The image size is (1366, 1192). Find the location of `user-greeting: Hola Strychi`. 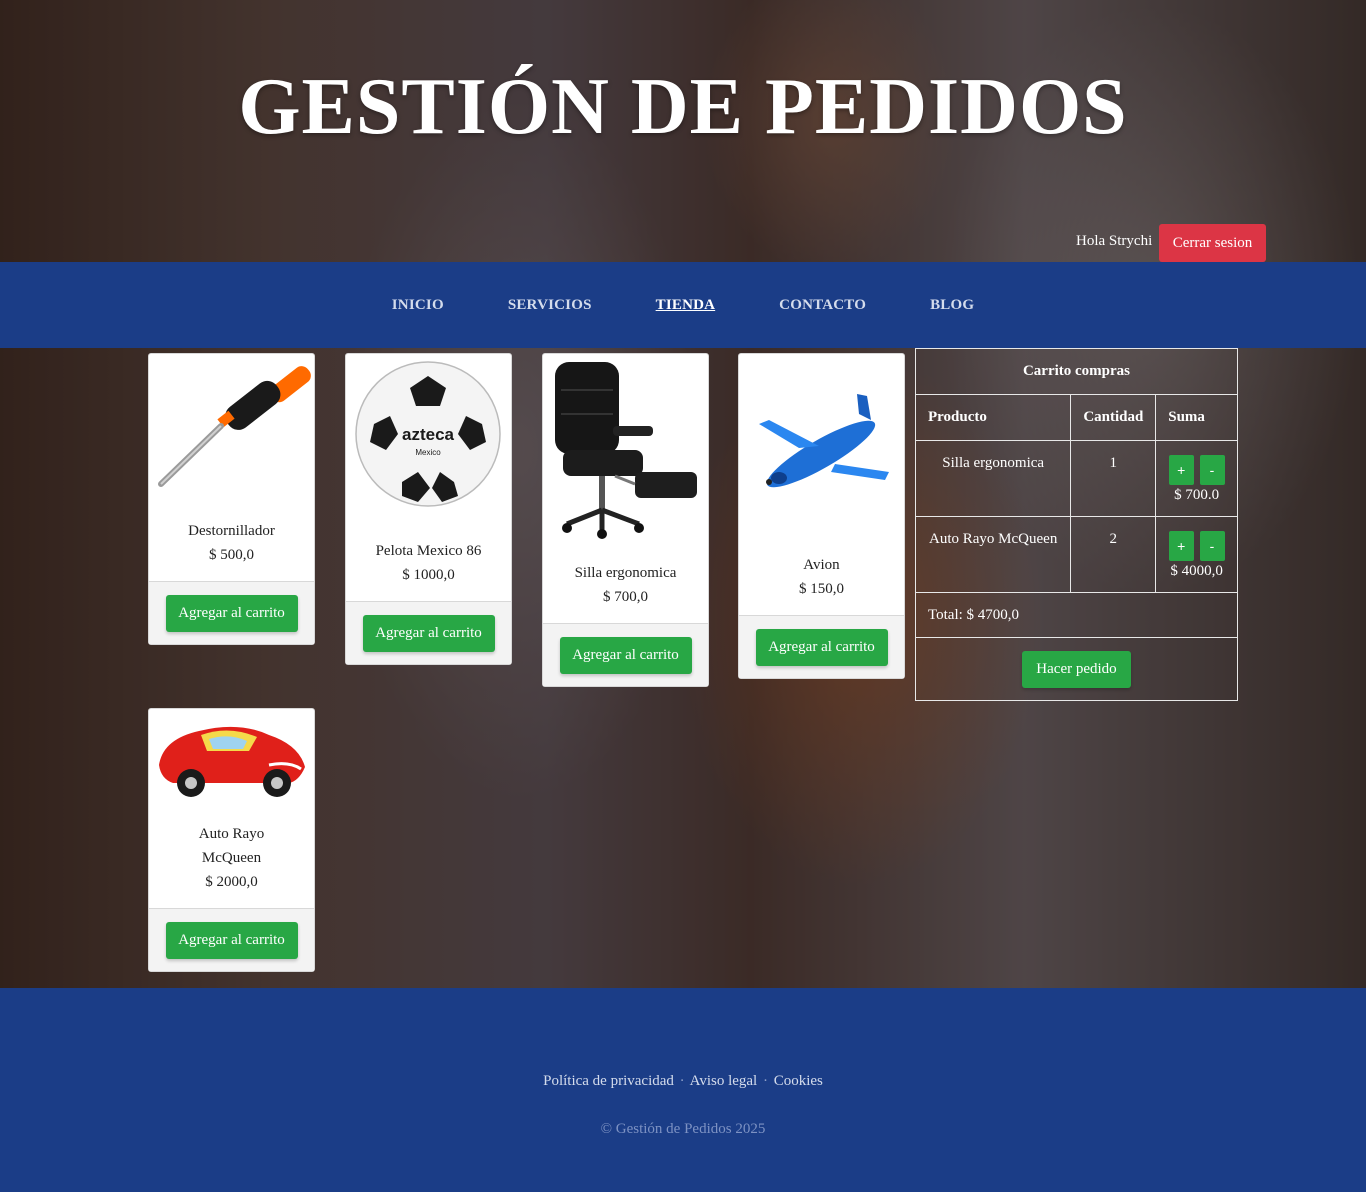

user-greeting: Hola Strychi is located at coordinates (1114, 241).